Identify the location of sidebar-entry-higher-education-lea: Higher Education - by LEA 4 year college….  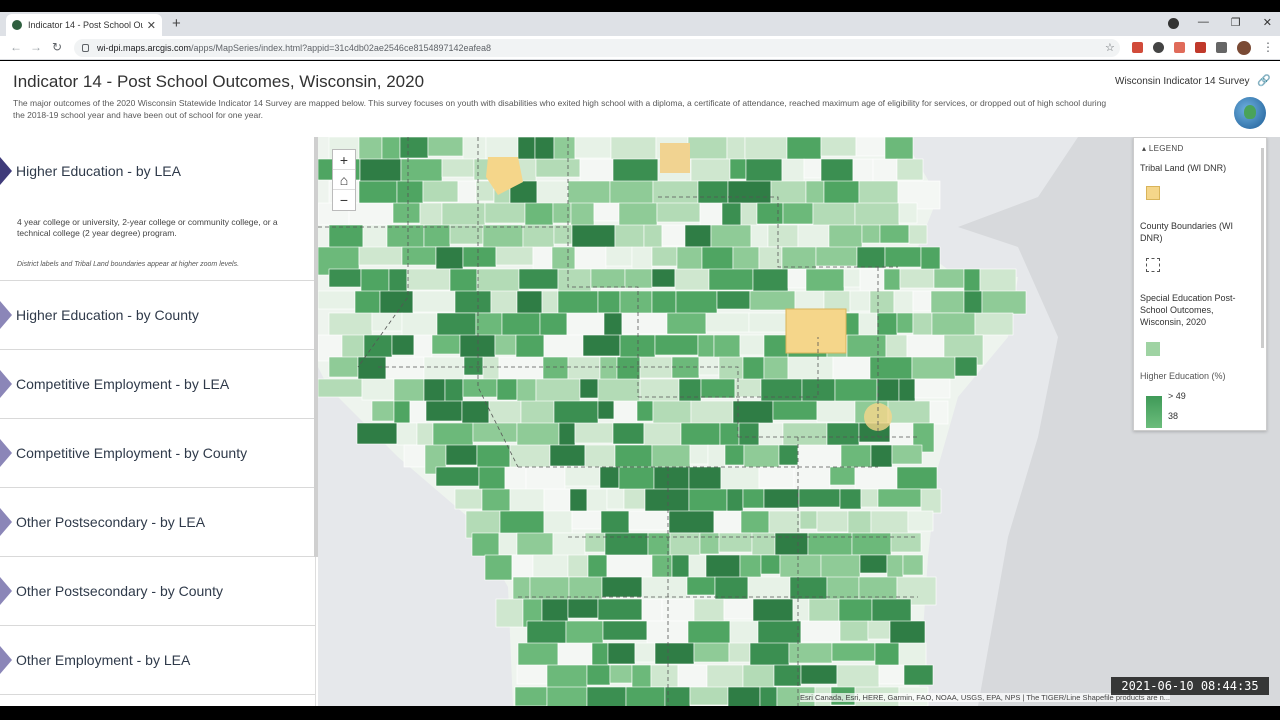
(157, 209).